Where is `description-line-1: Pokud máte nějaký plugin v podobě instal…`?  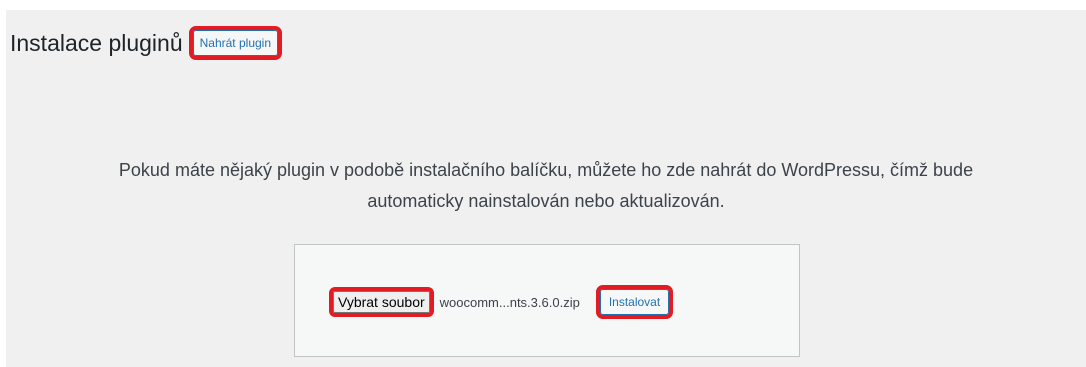
description-line-1: Pokud máte nějaký plugin v podobě instal… is located at coordinates (546, 170).